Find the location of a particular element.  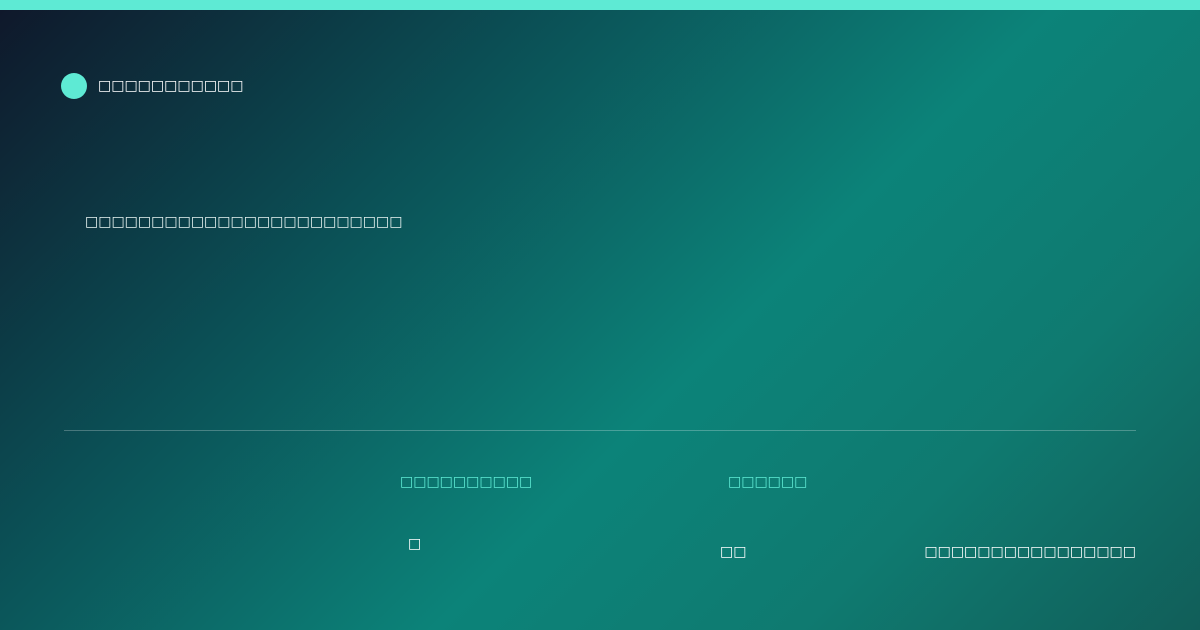

headline-text: □□□□□□□□□□□□□□□□□□□□□□□□ is located at coordinates (244, 222).